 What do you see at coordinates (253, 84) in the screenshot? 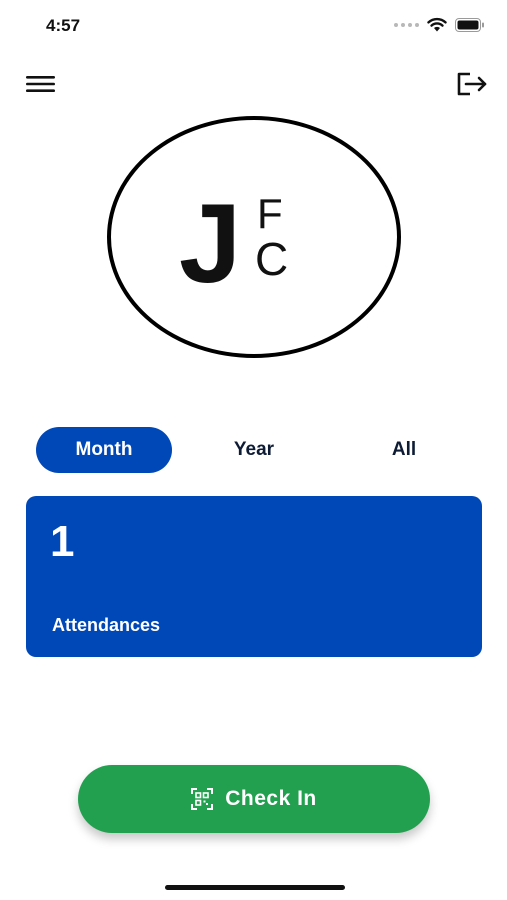
I see `top-bar` at bounding box center [253, 84].